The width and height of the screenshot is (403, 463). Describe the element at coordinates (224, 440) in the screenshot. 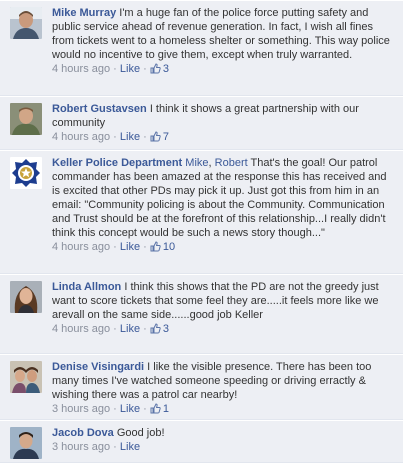

I see `comment-body: Jacob Dova Good job! 3 hours ago · Like` at that location.